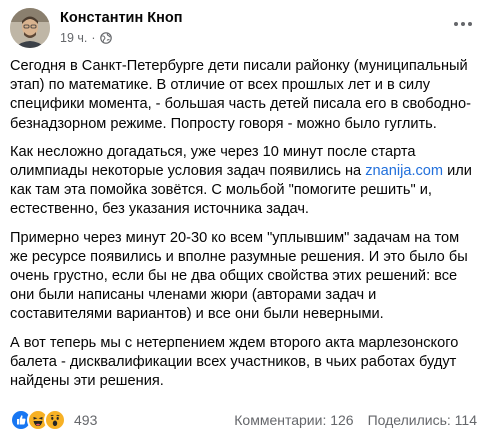  I want to click on wow-reaction-icon, so click(55, 420).